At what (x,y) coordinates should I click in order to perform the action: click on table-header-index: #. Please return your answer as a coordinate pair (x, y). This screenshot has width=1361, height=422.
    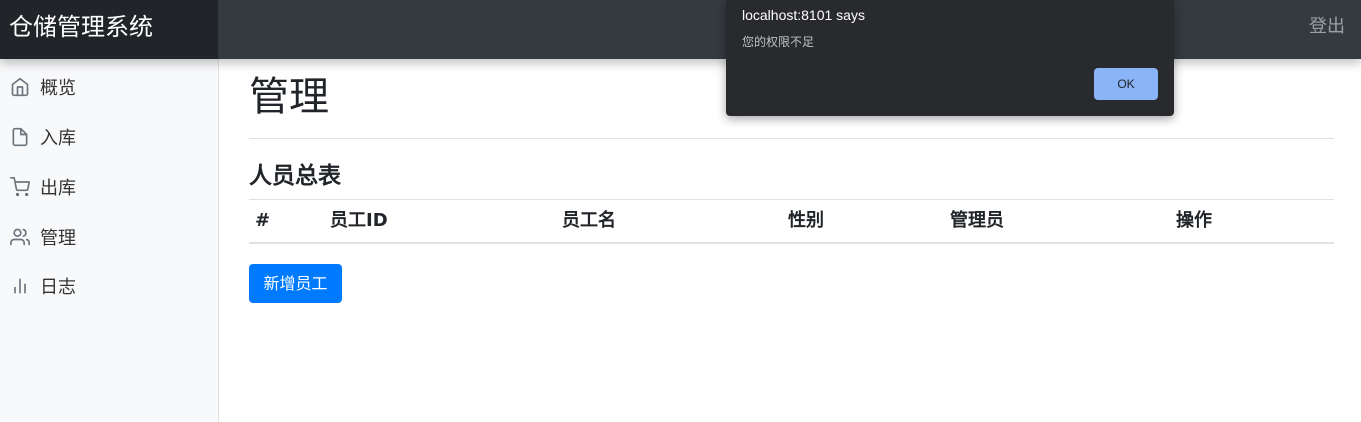
    Looking at the image, I should click on (263, 220).